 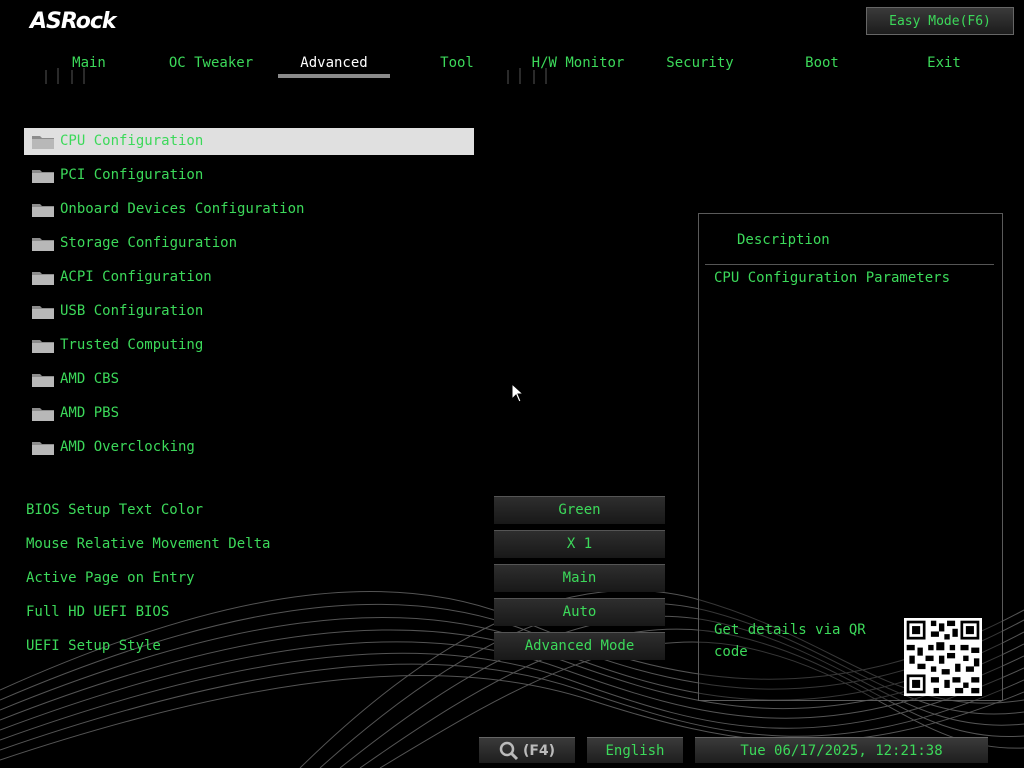 I want to click on search-button: (F4), so click(x=527, y=750).